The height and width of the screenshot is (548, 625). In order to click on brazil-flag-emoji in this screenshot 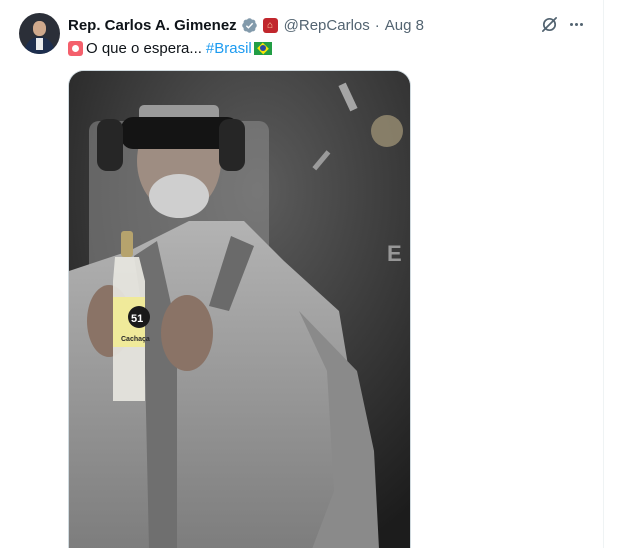, I will do `click(262, 48)`.